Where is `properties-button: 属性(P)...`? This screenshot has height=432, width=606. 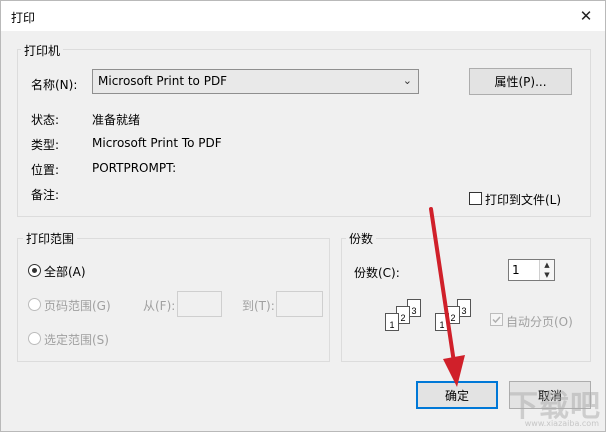 properties-button: 属性(P)... is located at coordinates (520, 81).